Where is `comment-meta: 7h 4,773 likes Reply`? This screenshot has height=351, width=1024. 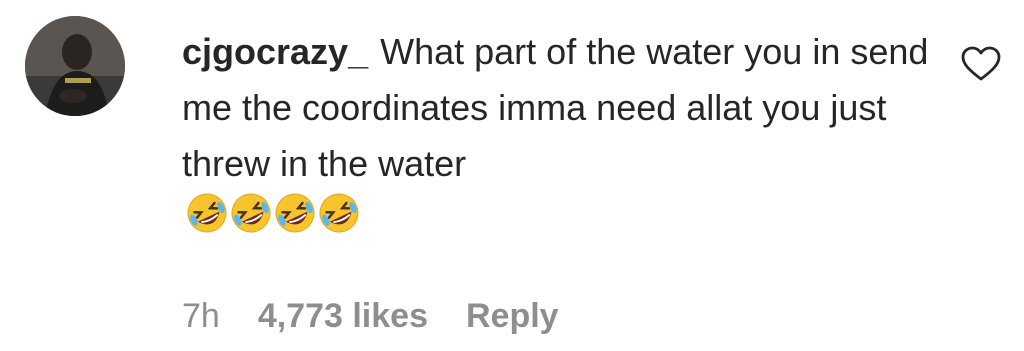 comment-meta: 7h 4,773 likes Reply is located at coordinates (370, 316).